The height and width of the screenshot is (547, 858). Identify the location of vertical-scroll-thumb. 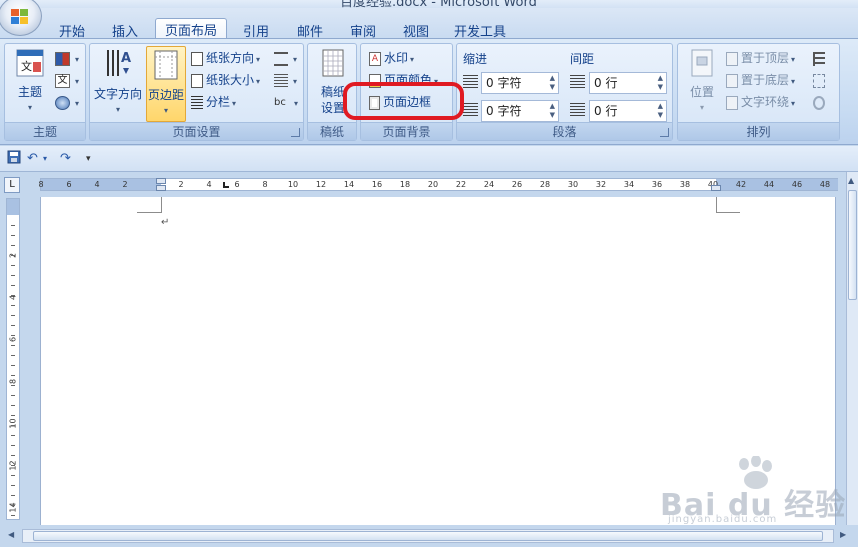
(852, 245).